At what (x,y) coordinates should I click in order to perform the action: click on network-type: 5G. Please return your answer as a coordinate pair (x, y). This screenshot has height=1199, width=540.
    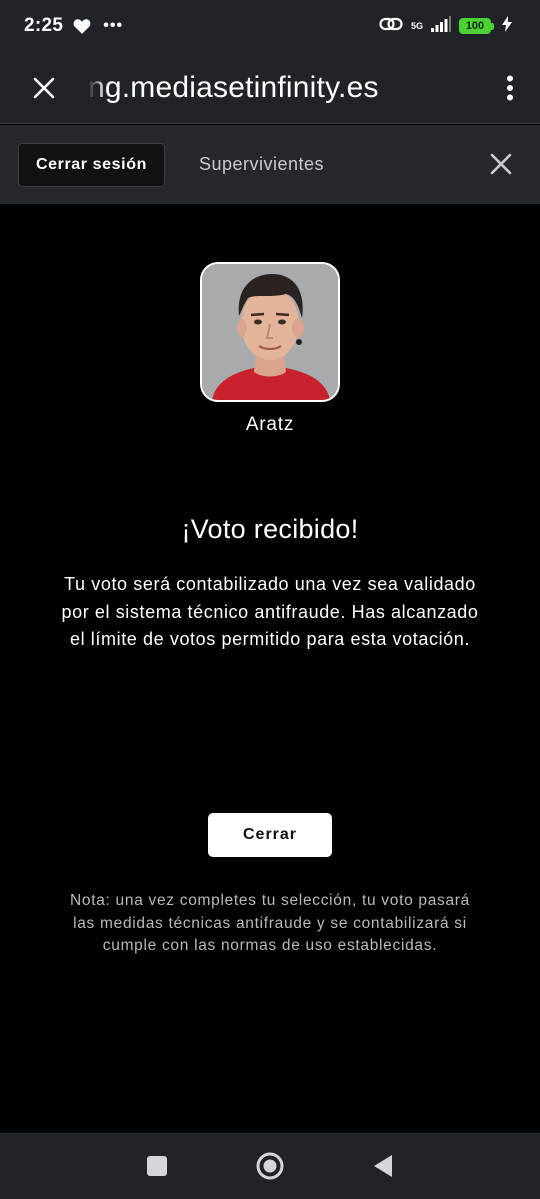
    Looking at the image, I should click on (416, 25).